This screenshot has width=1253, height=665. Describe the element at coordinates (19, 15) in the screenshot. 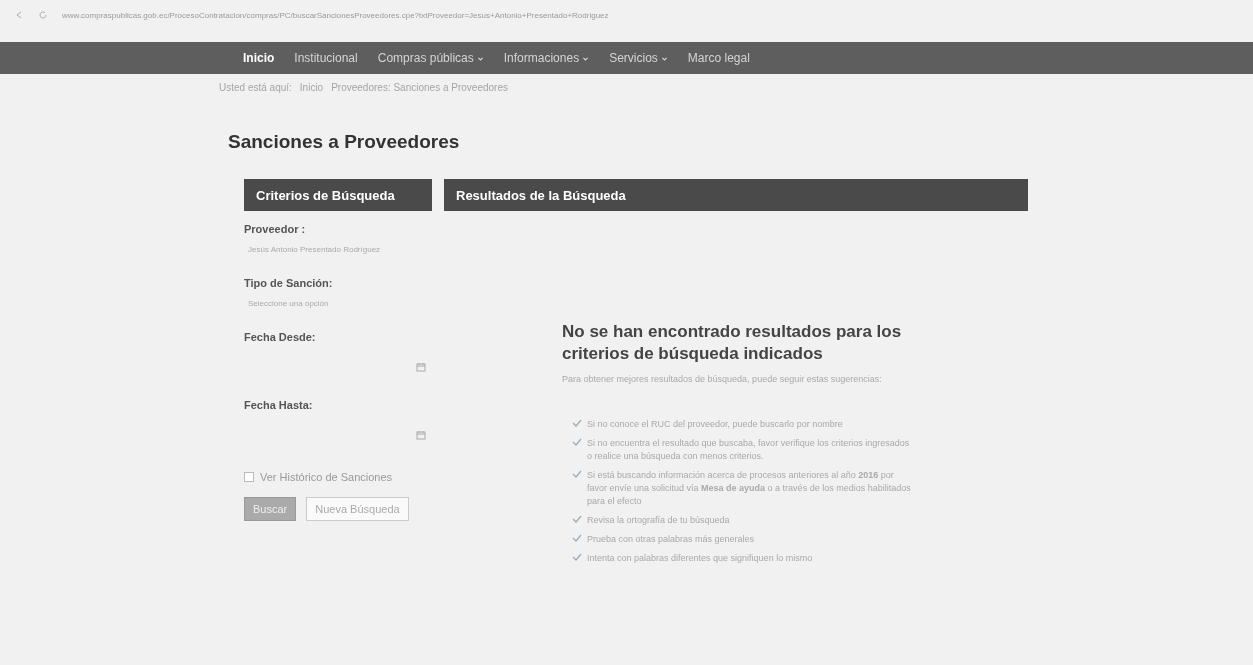

I see `back-icon` at that location.